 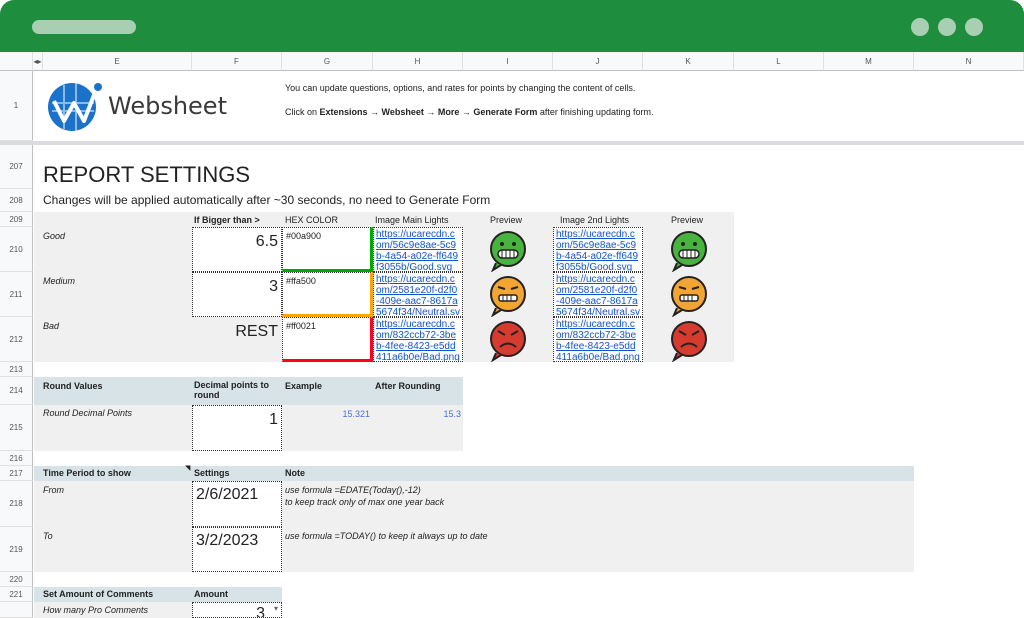 What do you see at coordinates (16, 610) in the screenshot?
I see `row-header` at bounding box center [16, 610].